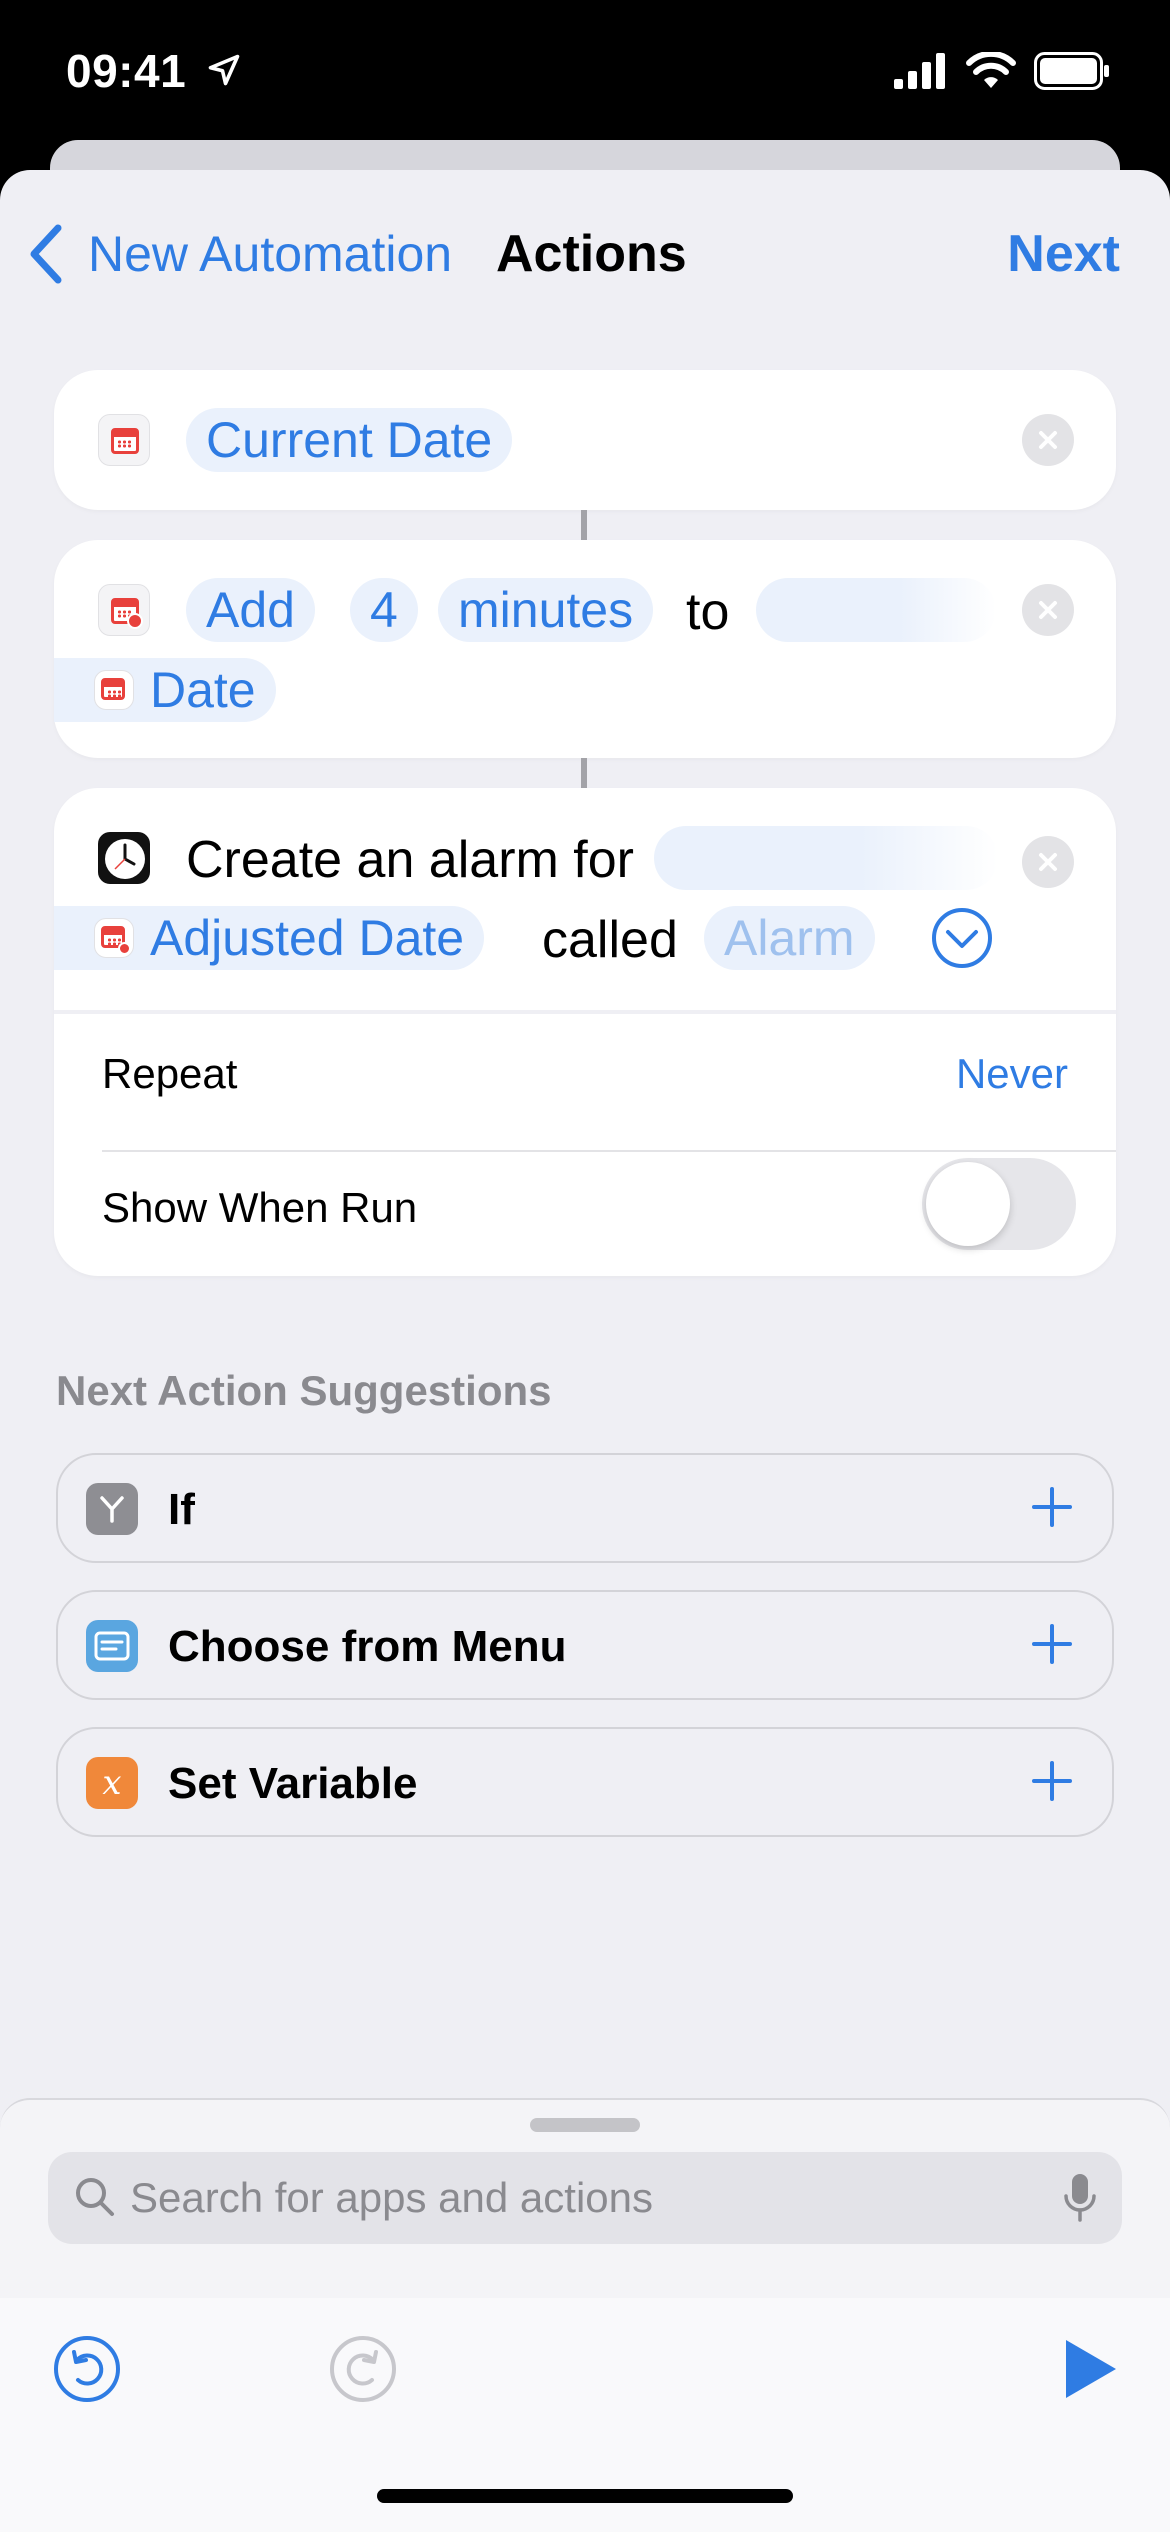 Image resolution: width=1170 pixels, height=2532 pixels. Describe the element at coordinates (224, 70) in the screenshot. I see `location-arrow-icon` at that location.